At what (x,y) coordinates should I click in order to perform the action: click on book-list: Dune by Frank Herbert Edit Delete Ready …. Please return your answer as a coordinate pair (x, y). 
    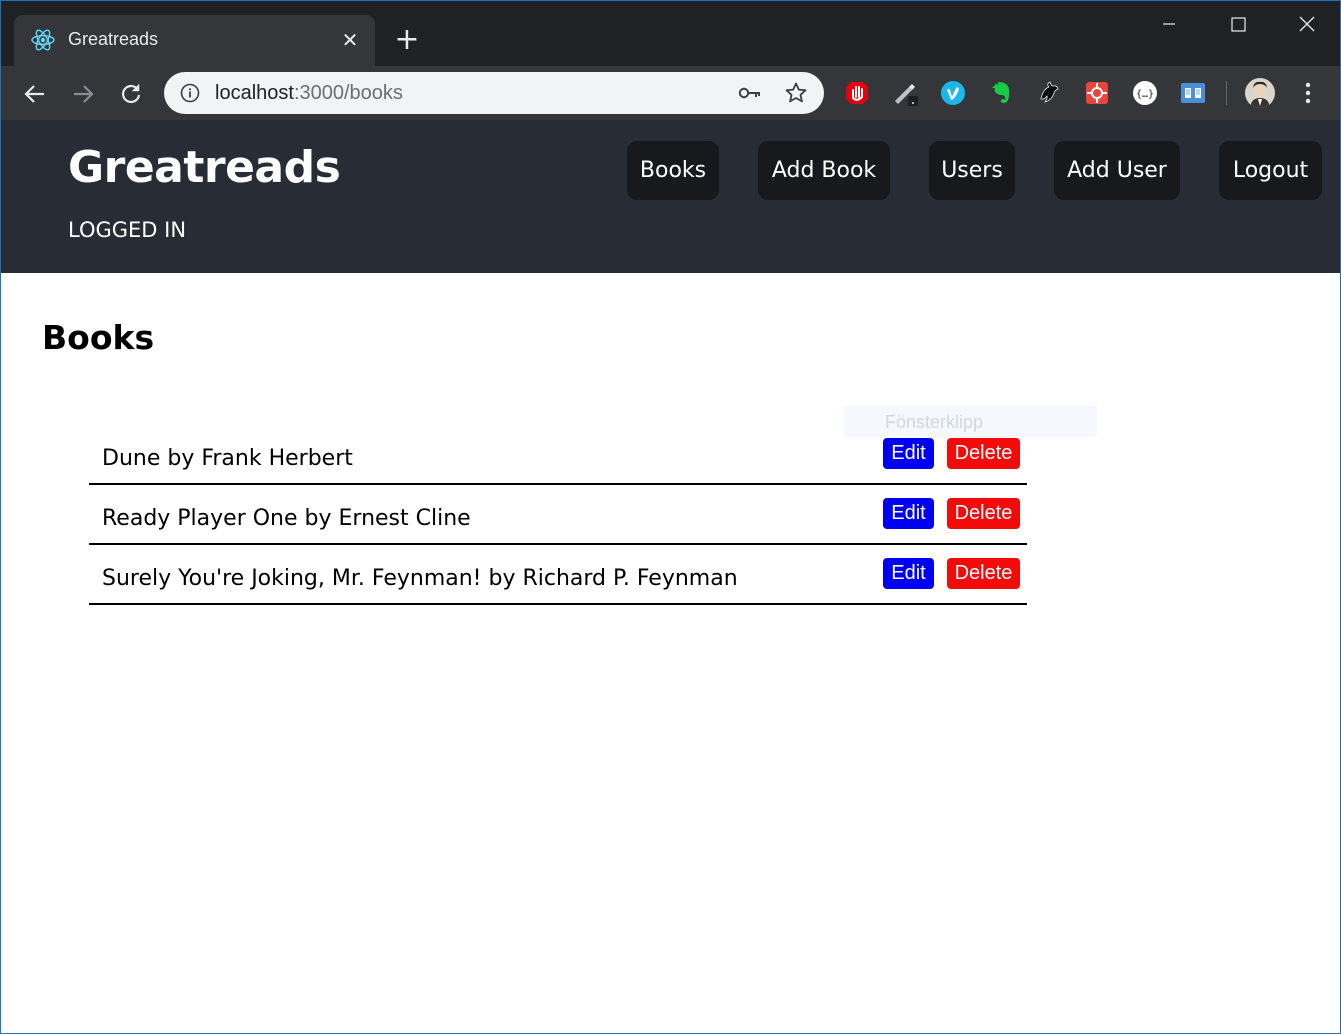
    Looking at the image, I should click on (558, 519).